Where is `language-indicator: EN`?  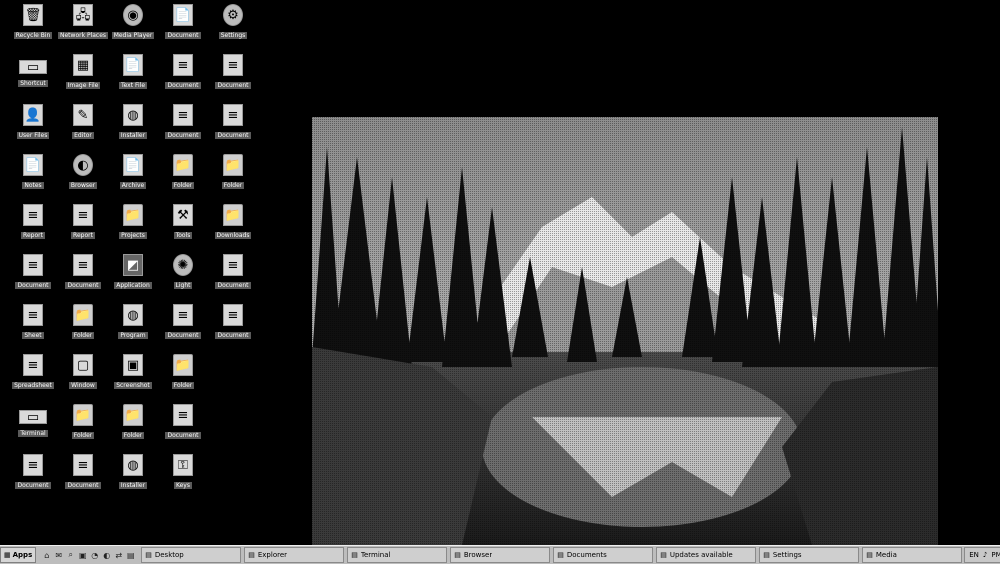 language-indicator: EN is located at coordinates (974, 555).